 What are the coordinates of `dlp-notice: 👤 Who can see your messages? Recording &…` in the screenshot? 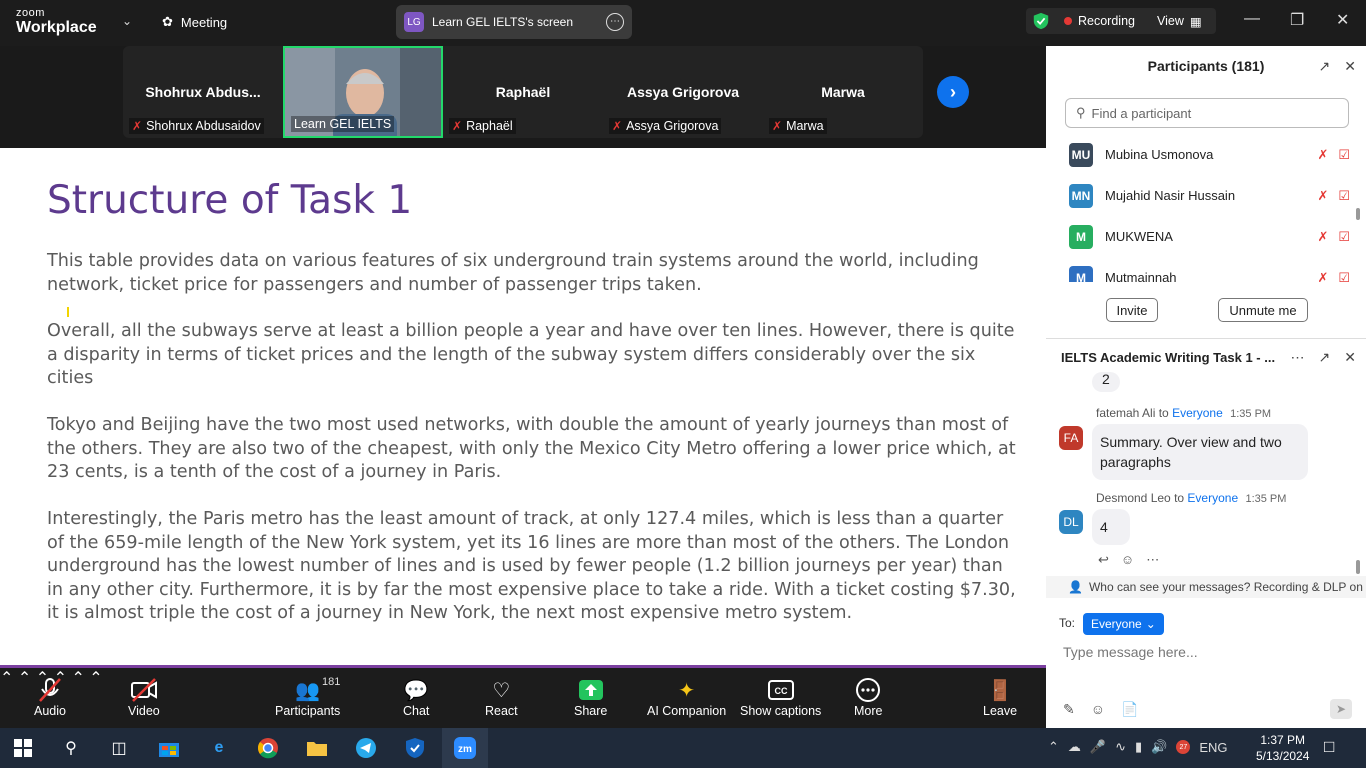 It's located at (1206, 587).